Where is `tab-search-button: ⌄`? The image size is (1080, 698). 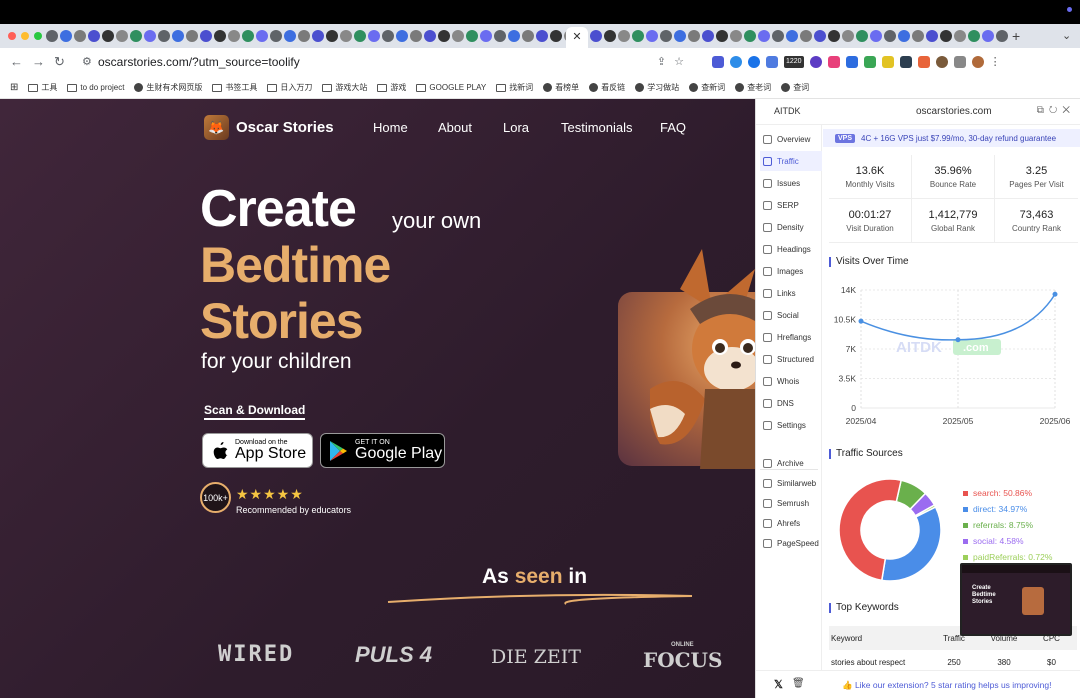
tab-search-button: ⌄ is located at coordinates (1066, 35).